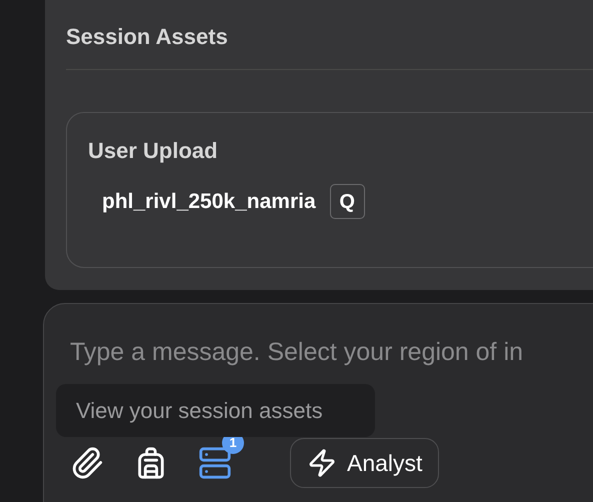  I want to click on paperclip-icon, so click(87, 463).